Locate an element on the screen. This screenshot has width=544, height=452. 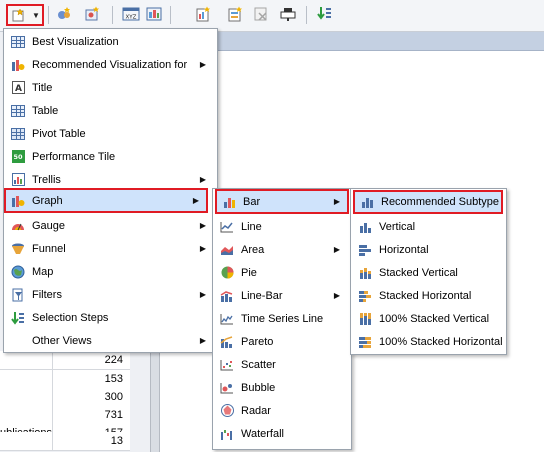
menu-item-label: Line is located at coordinates (251, 226).